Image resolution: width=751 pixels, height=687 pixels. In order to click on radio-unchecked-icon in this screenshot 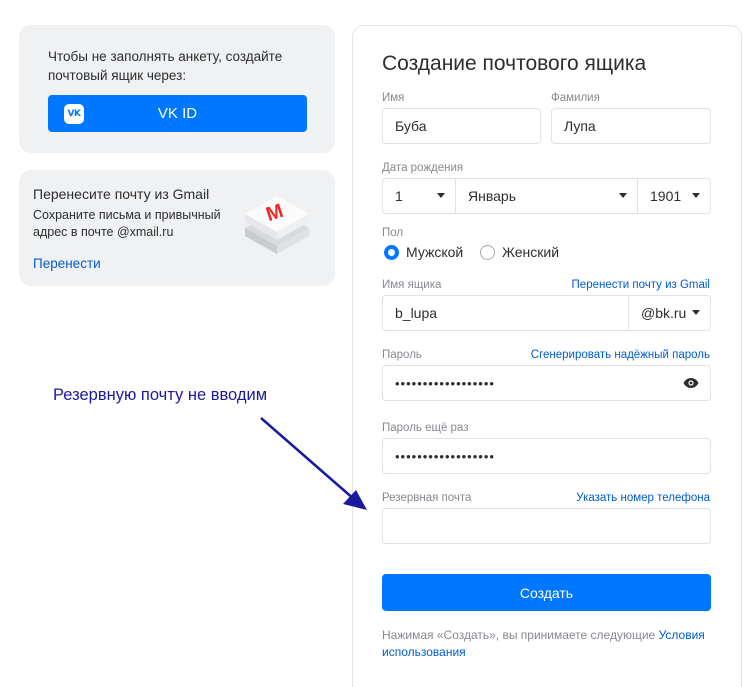, I will do `click(487, 252)`.